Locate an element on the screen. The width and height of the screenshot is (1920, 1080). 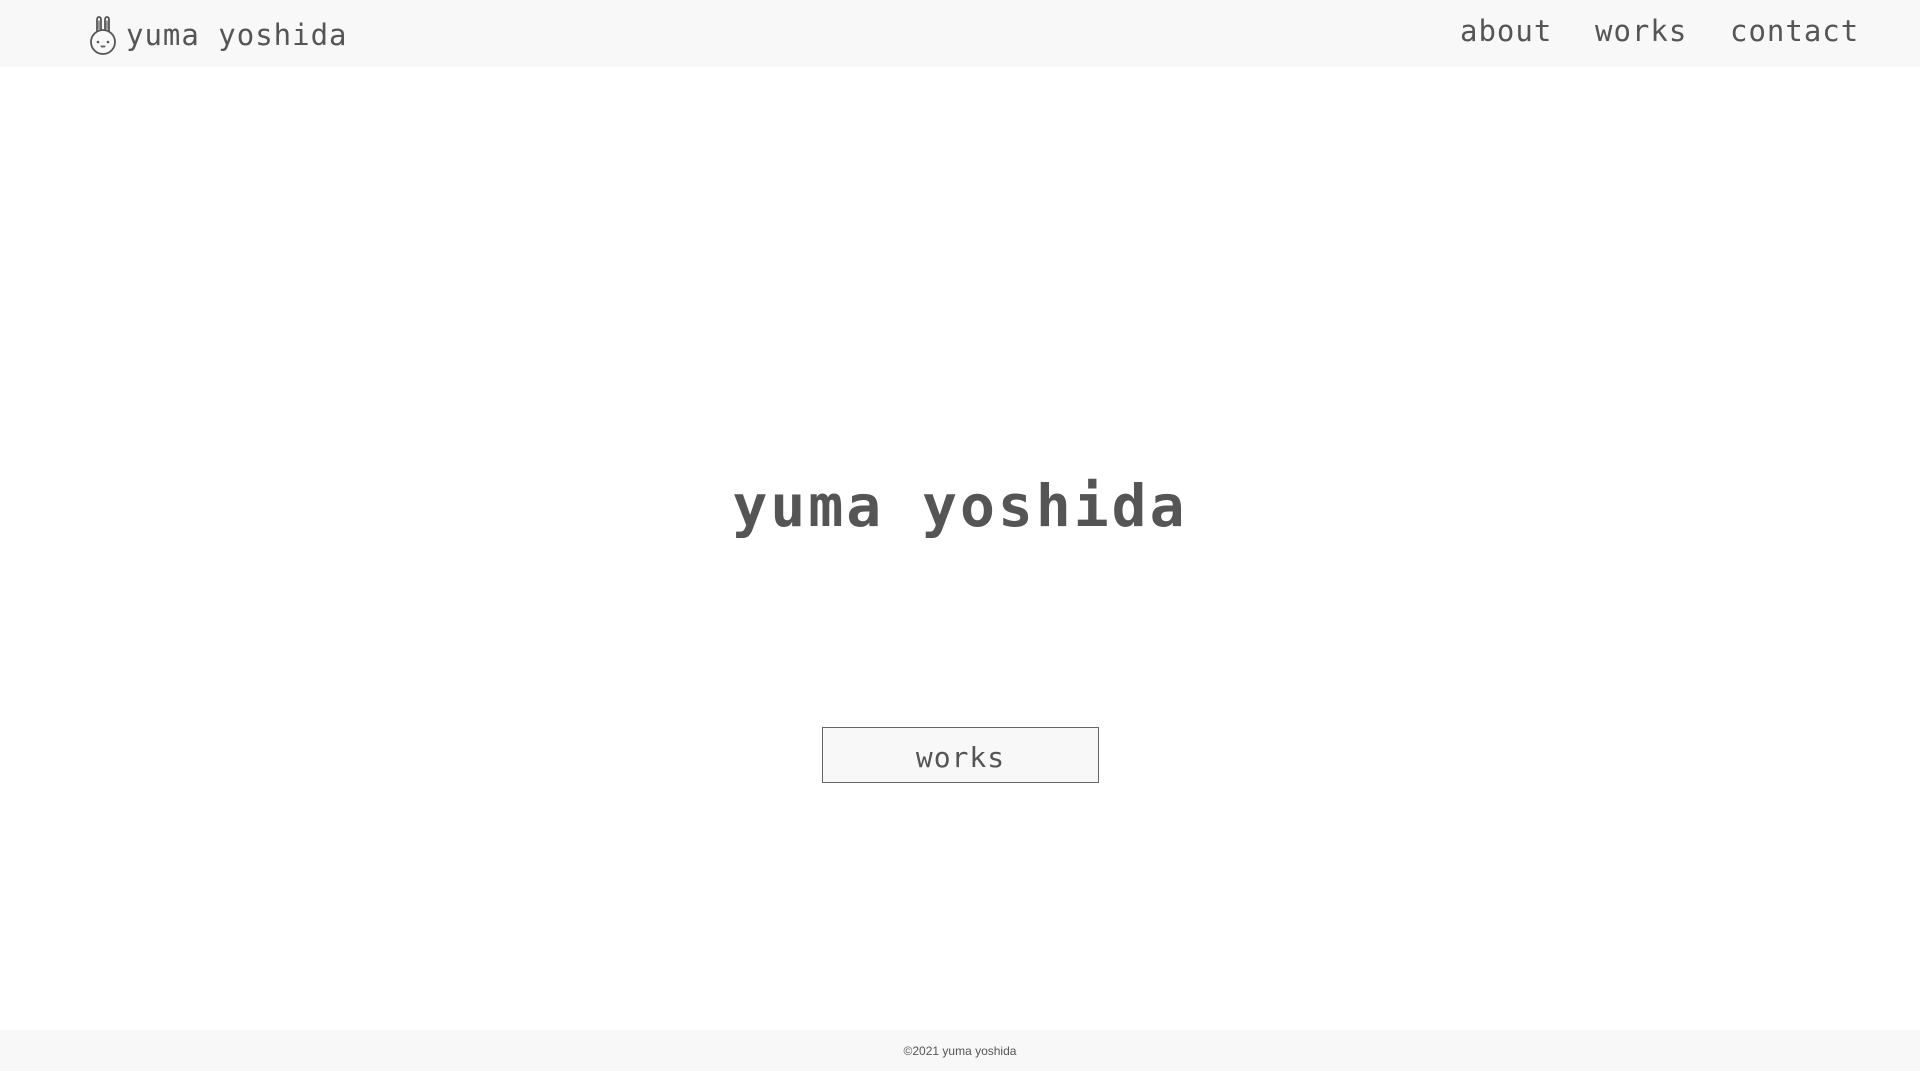
brand-name: yuma yoshida is located at coordinates (237, 34).